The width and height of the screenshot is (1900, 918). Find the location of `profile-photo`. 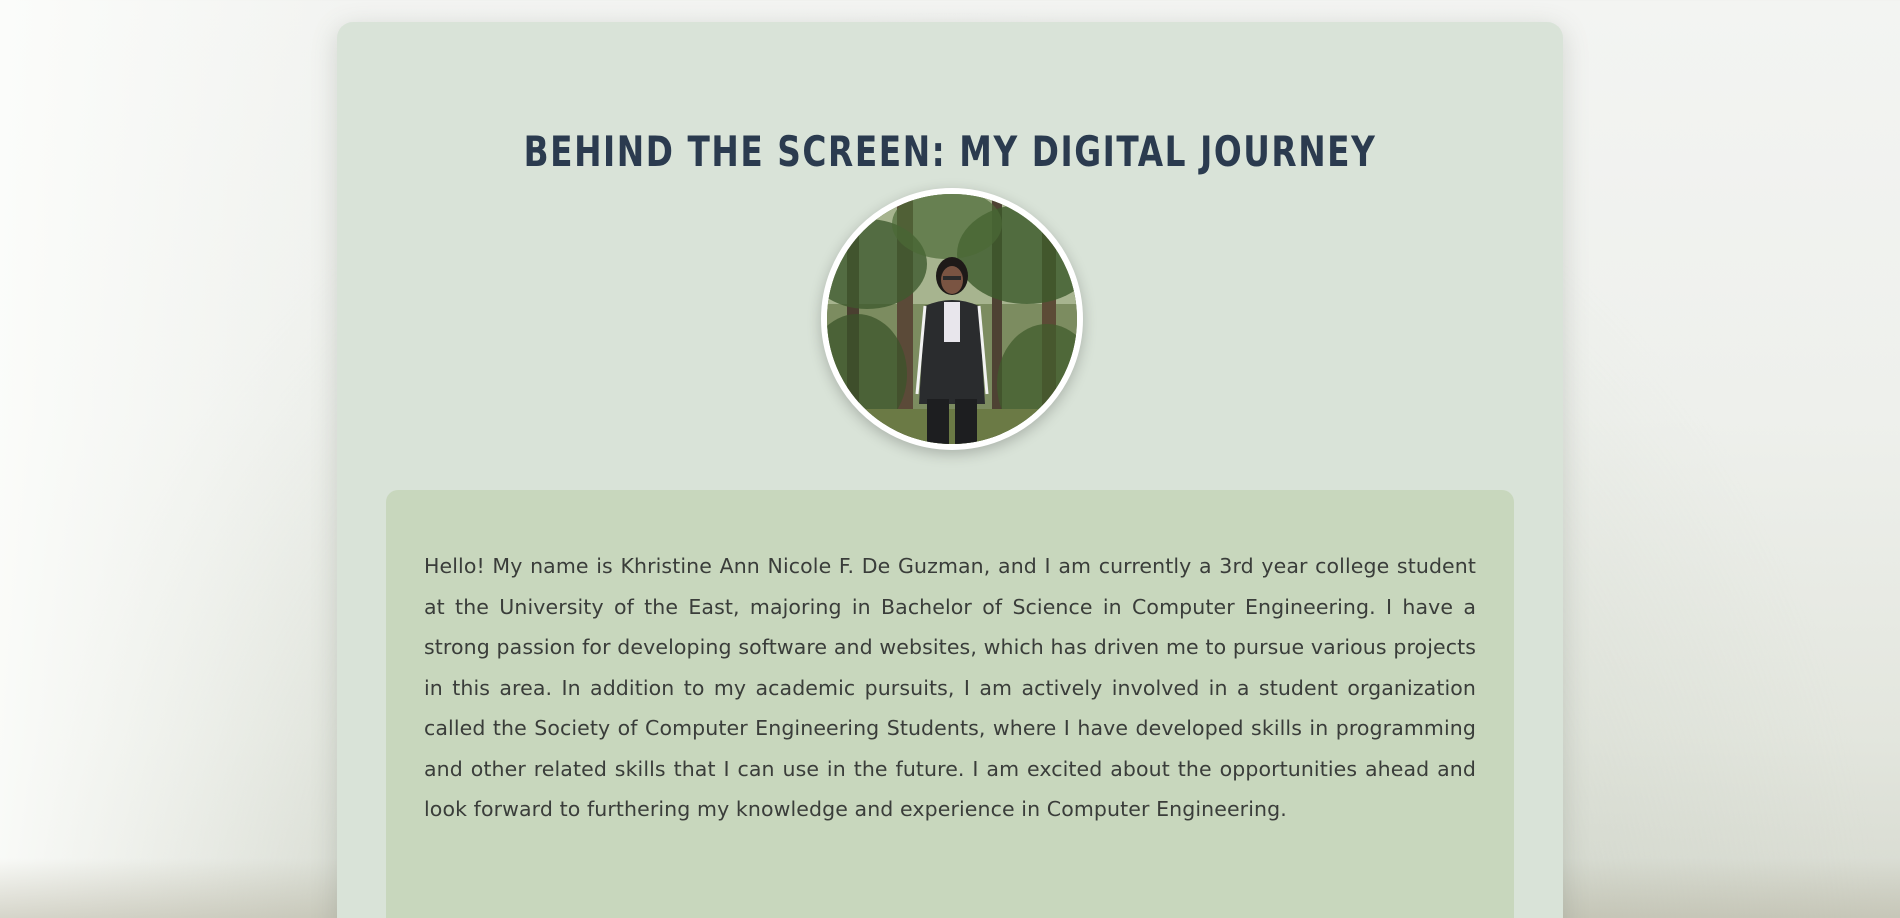

profile-photo is located at coordinates (952, 319).